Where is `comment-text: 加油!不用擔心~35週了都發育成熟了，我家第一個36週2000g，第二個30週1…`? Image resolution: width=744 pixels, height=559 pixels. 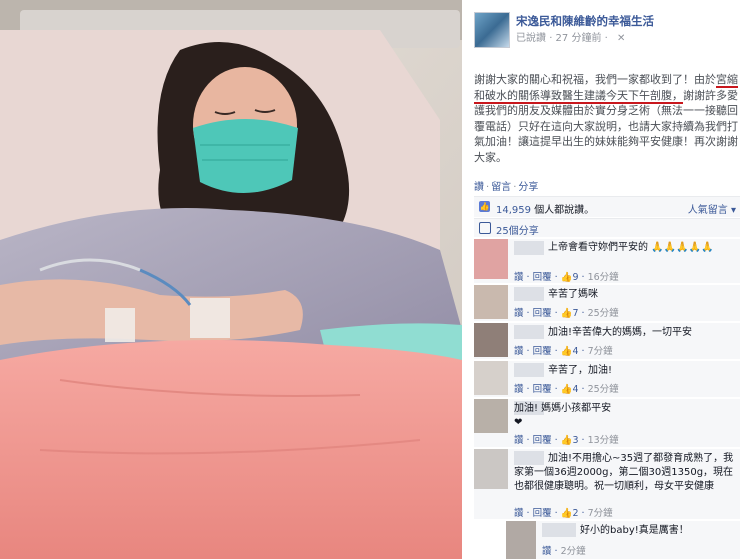
comment-text: 加油!不用擔心~35週了都發育成熟了，我家第一個36週2000g，第二個30週1… is located at coordinates (624, 472).